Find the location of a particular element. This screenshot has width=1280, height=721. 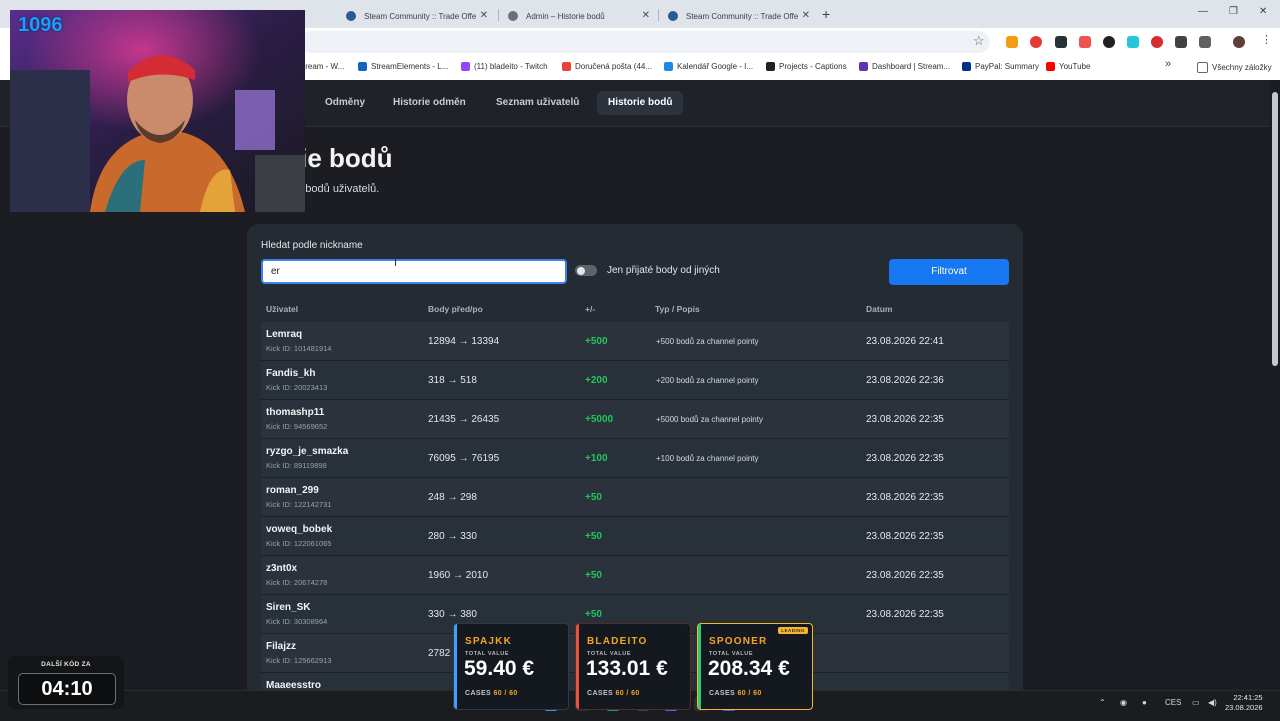

kick-id: Kick ID: 20674278 is located at coordinates (297, 582).